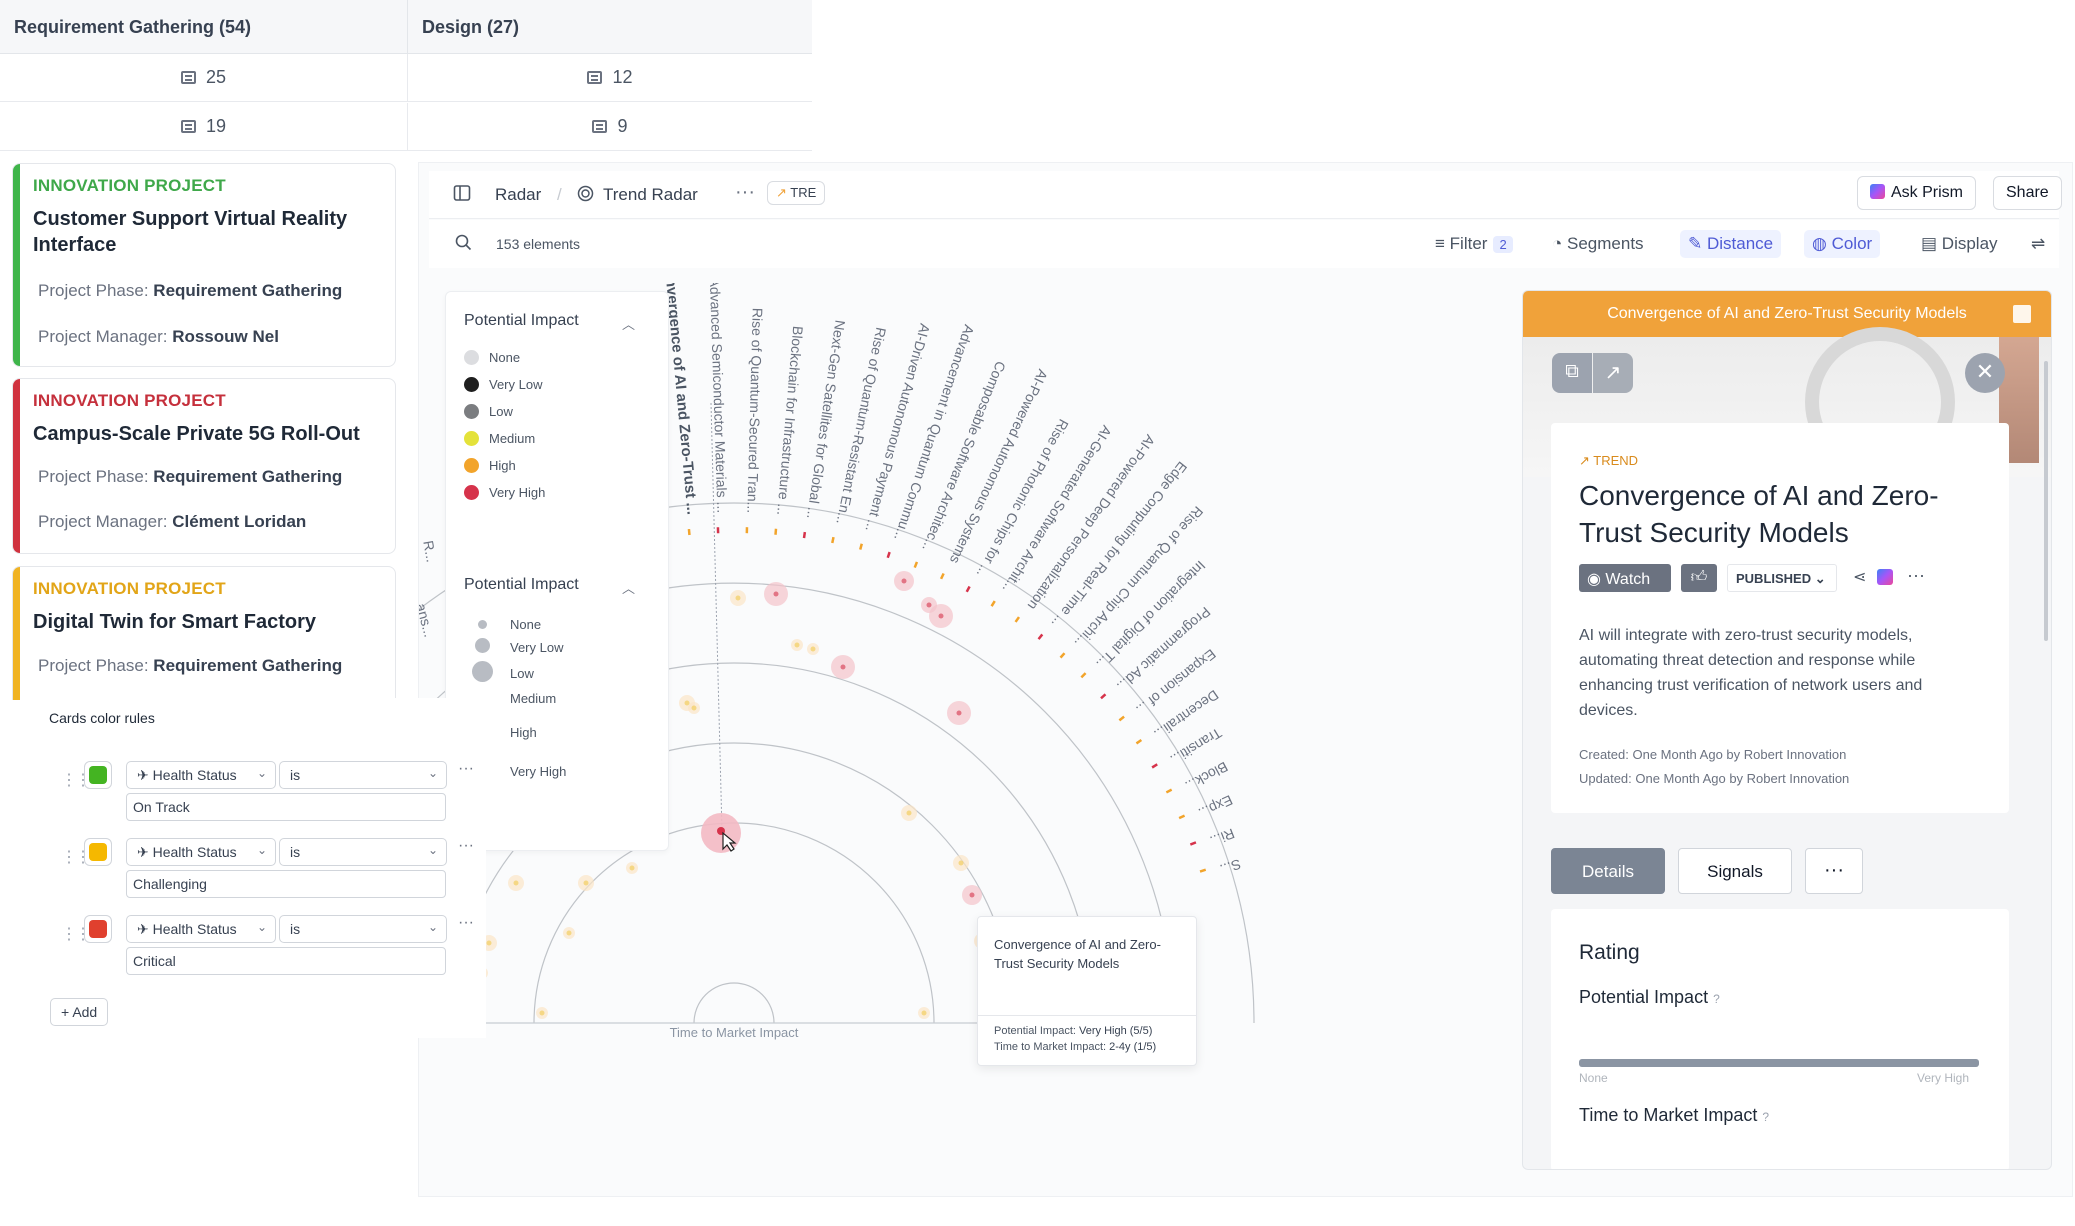  Describe the element at coordinates (1557, 243) in the screenshot. I see `segments-icon: ◔` at that location.